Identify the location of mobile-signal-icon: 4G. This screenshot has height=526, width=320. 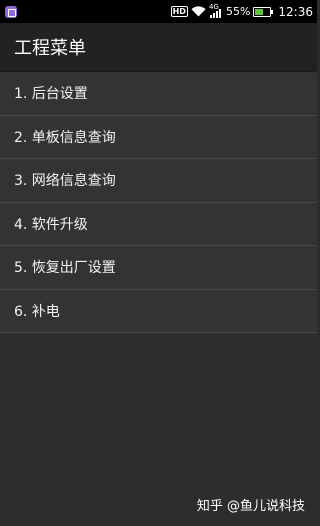
(216, 11).